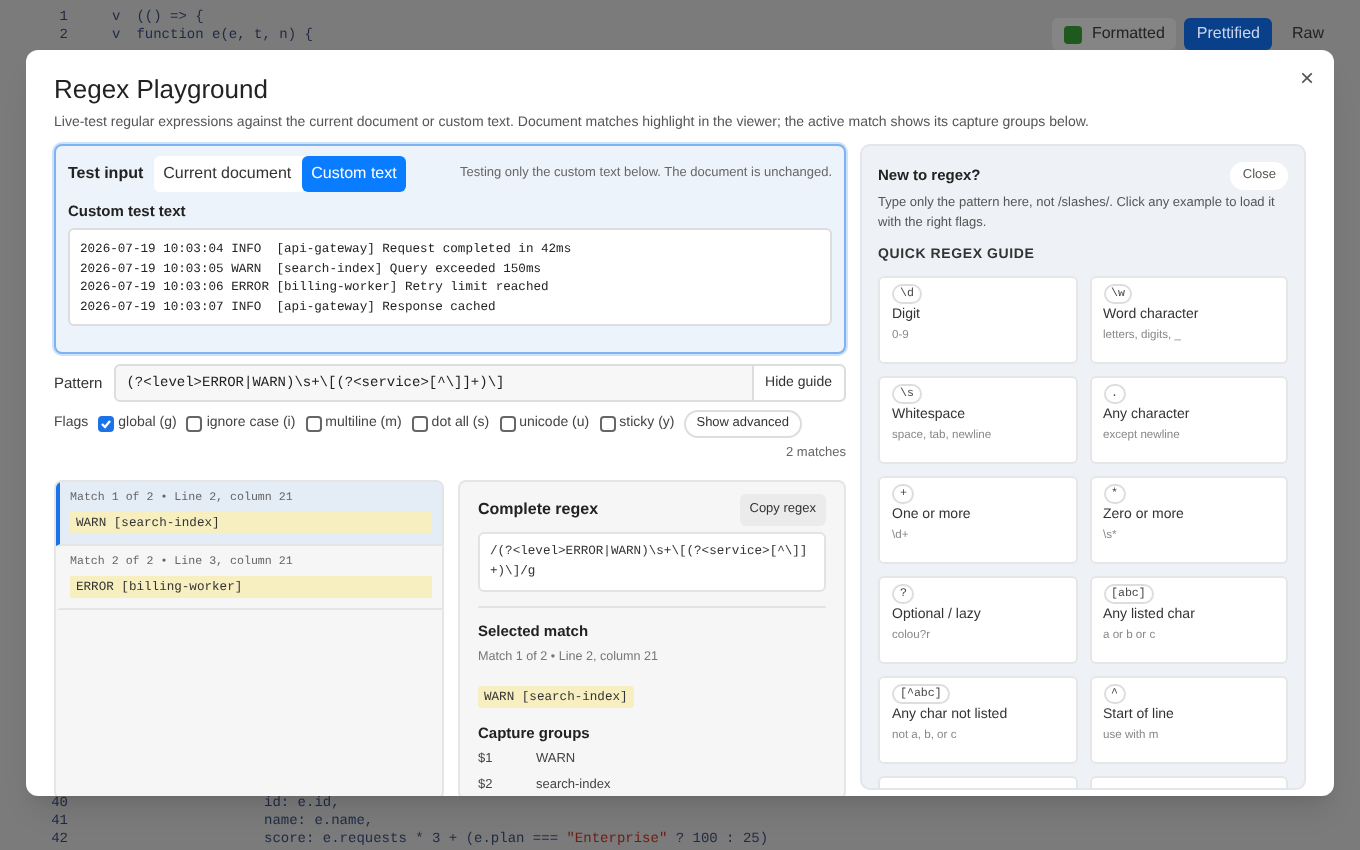 This screenshot has height=850, width=1360. Describe the element at coordinates (538, 510) in the screenshot. I see `complete-regex-title: Complete regex` at that location.